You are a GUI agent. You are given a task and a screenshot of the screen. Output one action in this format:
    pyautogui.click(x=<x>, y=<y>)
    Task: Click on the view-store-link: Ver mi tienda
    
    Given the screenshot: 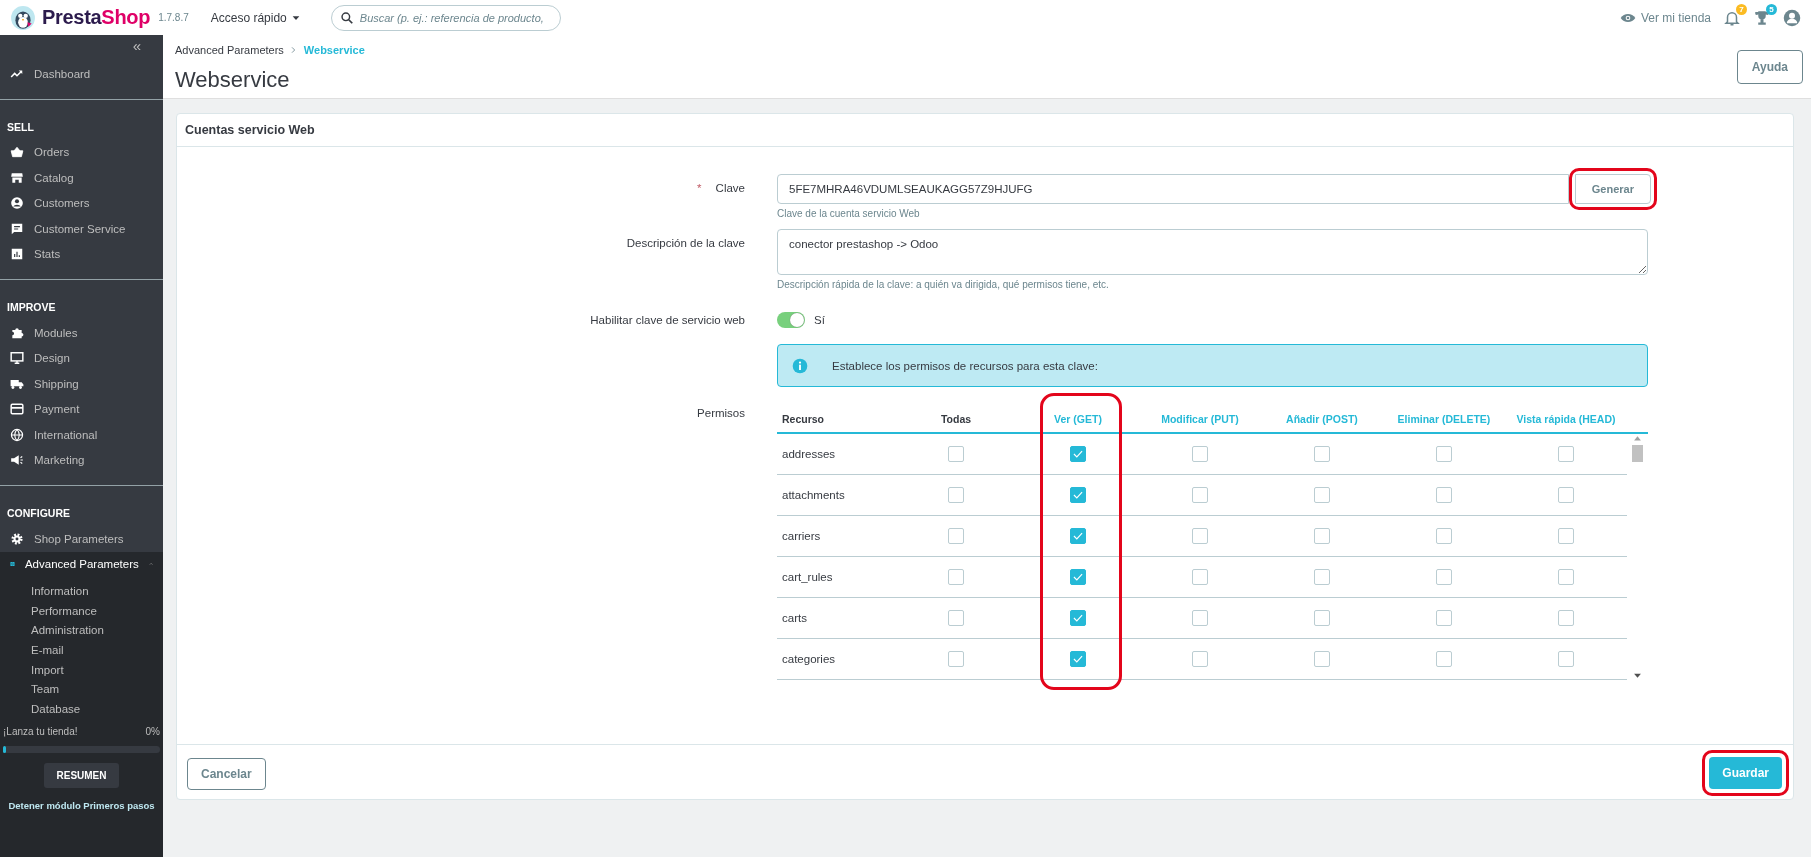 What is the action you would take?
    pyautogui.click(x=1665, y=17)
    